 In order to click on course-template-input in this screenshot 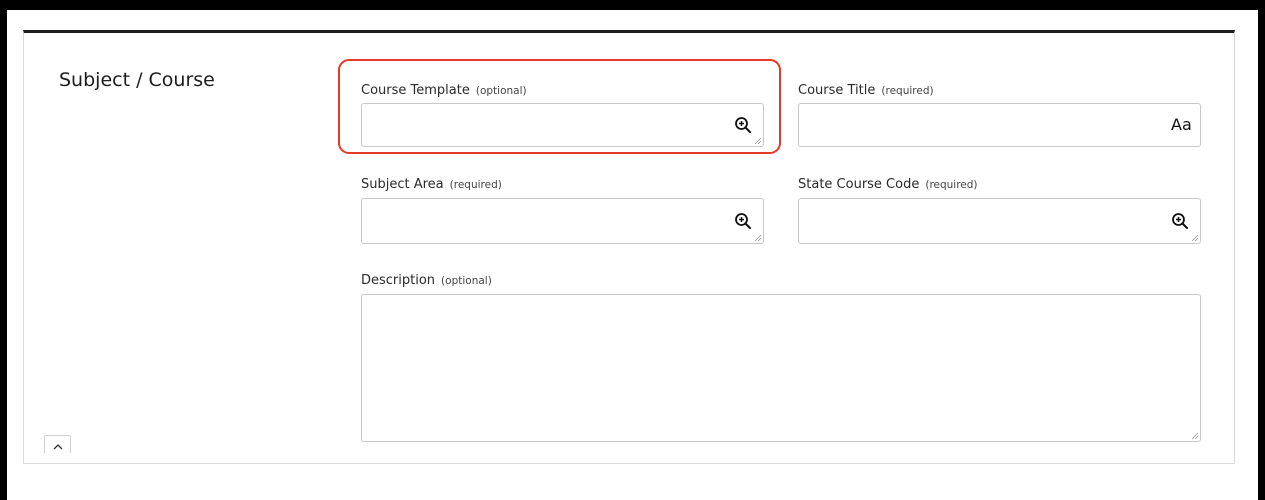, I will do `click(550, 125)`.